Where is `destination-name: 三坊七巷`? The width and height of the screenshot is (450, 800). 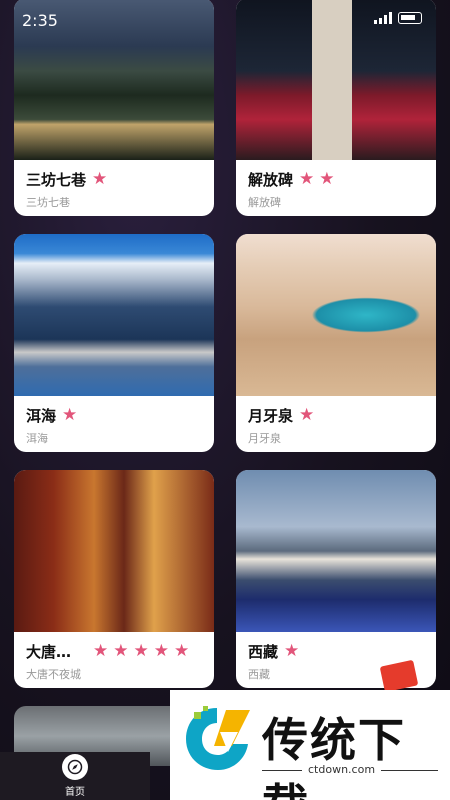
destination-name: 三坊七巷 is located at coordinates (56, 179).